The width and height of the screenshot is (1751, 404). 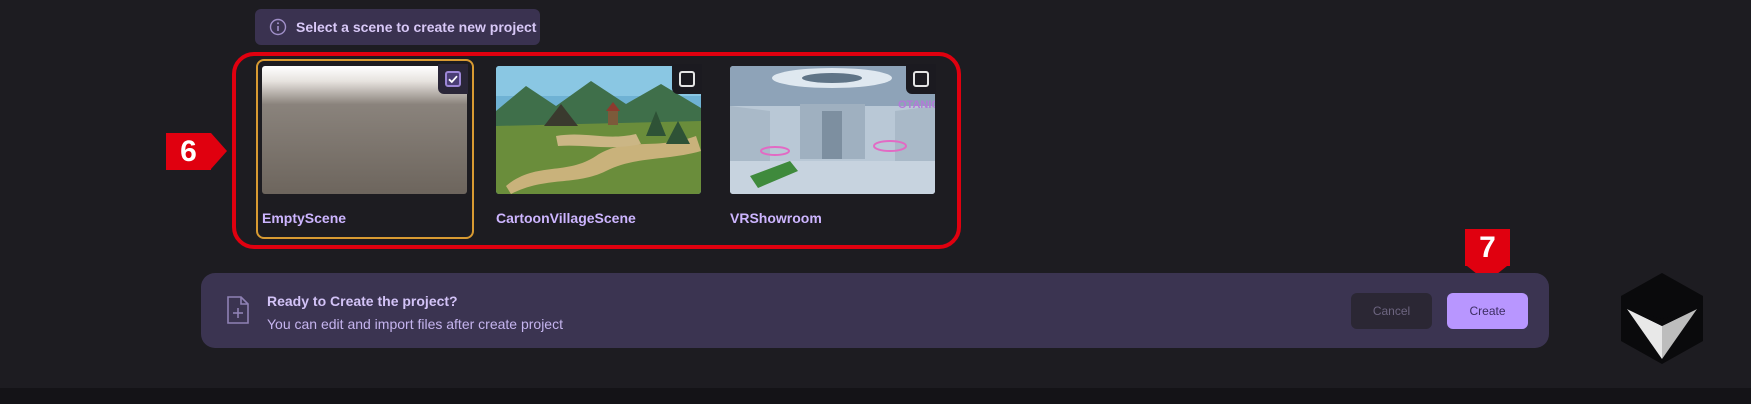 What do you see at coordinates (1487, 247) in the screenshot?
I see `step-marker-7: 7` at bounding box center [1487, 247].